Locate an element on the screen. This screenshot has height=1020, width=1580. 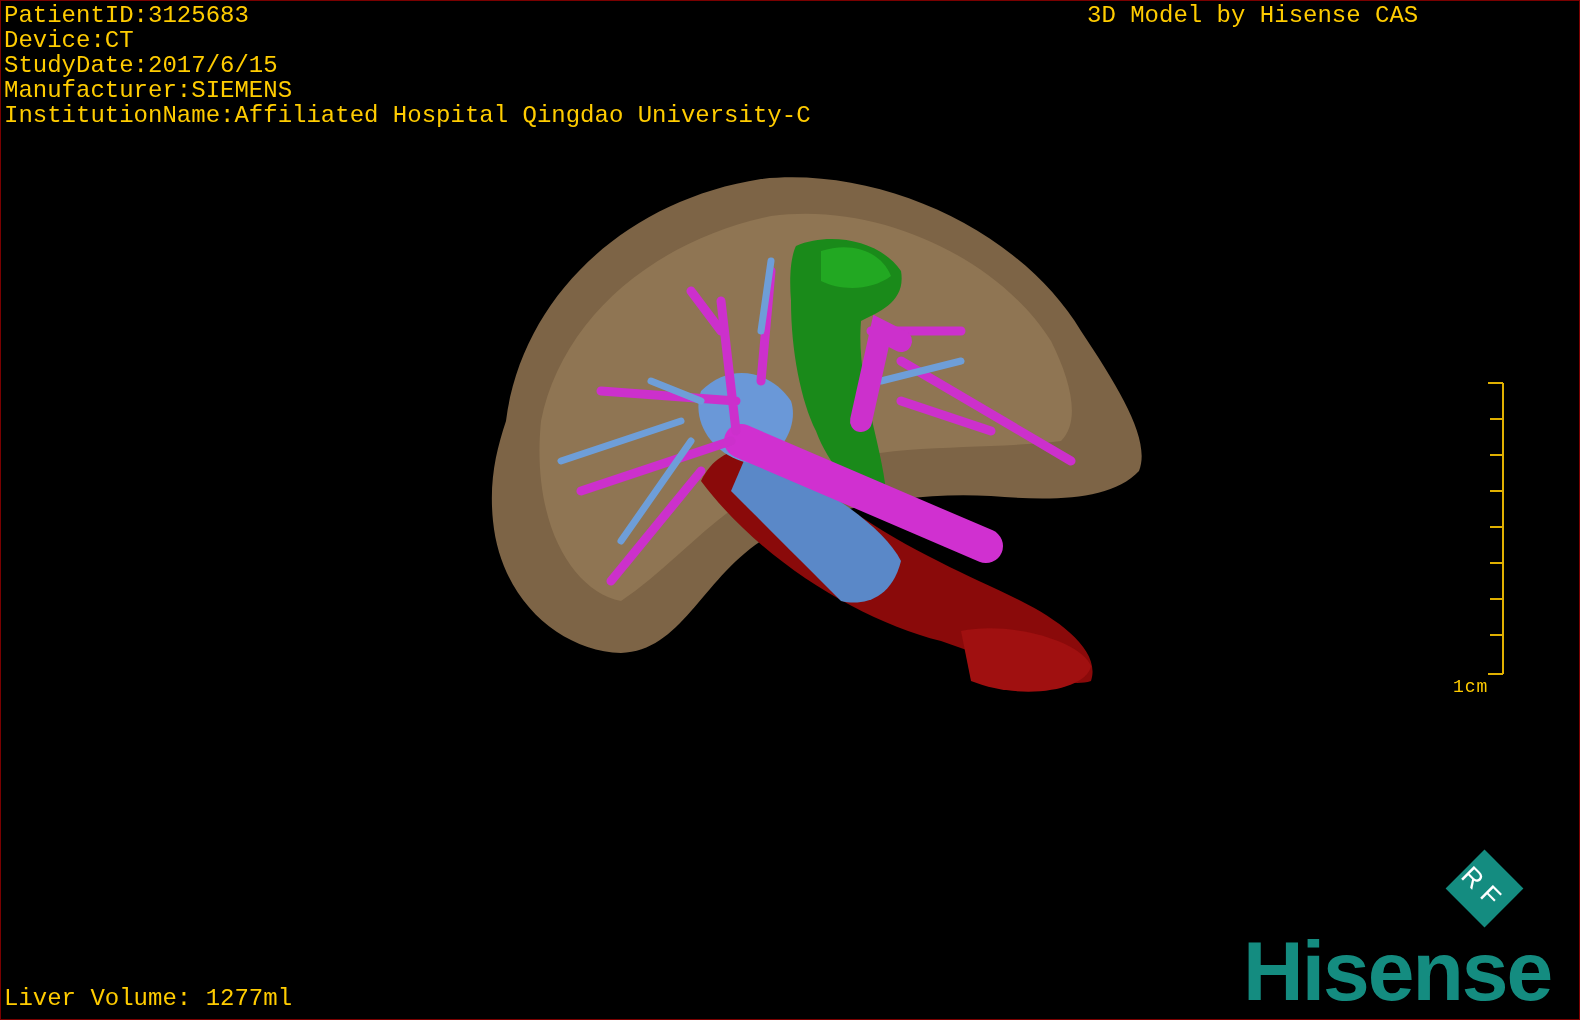
info-line: InstitutionName:Affiliated Hospital Qingdao University-C is located at coordinates (407, 115).